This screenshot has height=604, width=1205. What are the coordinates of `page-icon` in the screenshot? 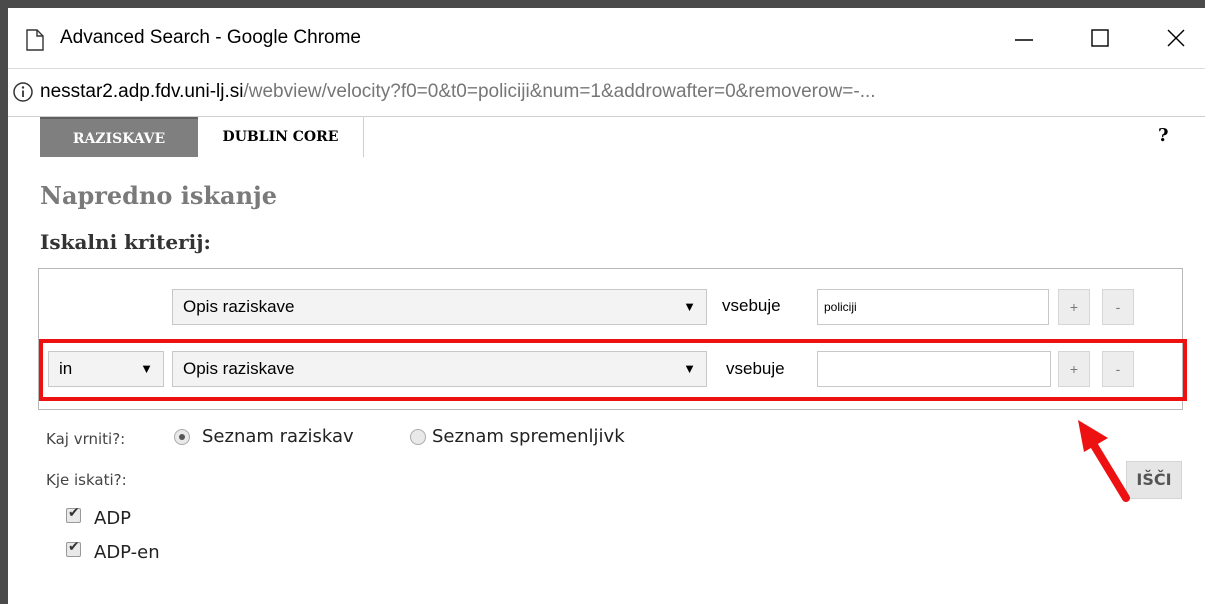 It's located at (35, 40).